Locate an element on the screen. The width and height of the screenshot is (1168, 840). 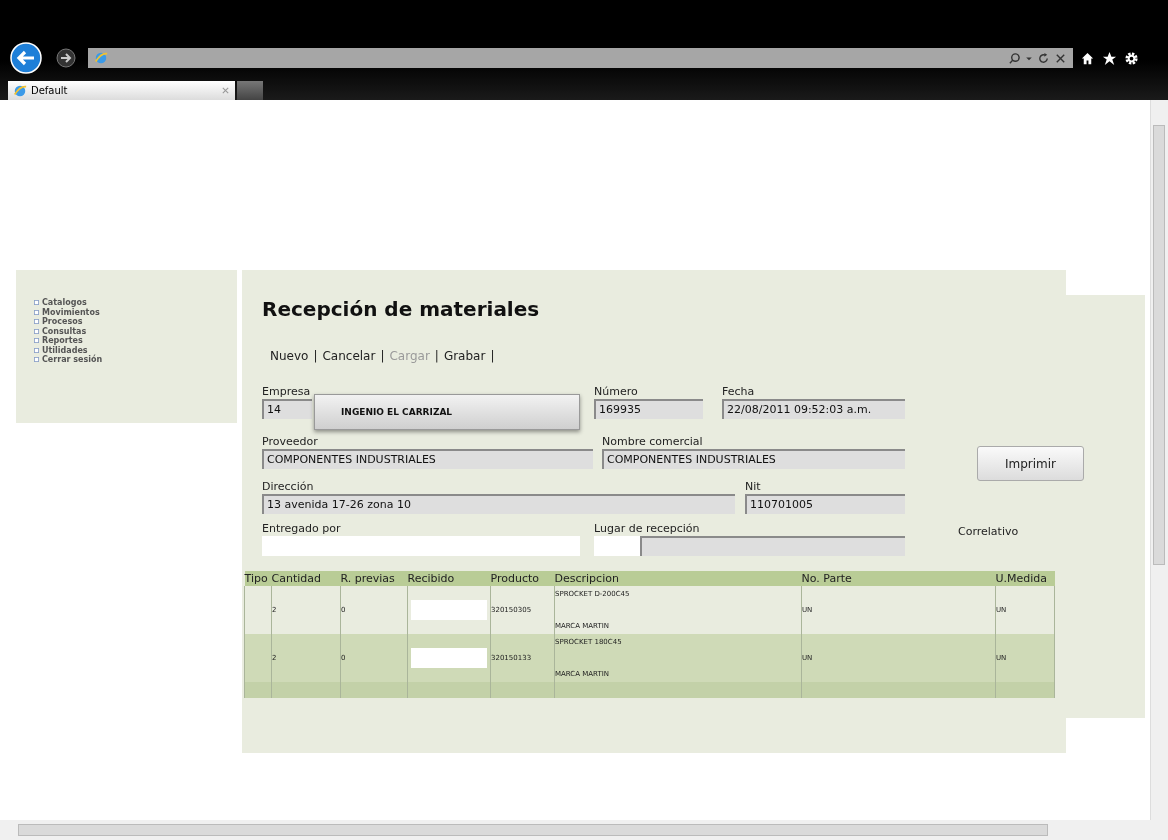
text-field: 13 avenida 17-26 zona 10 is located at coordinates (498, 504).